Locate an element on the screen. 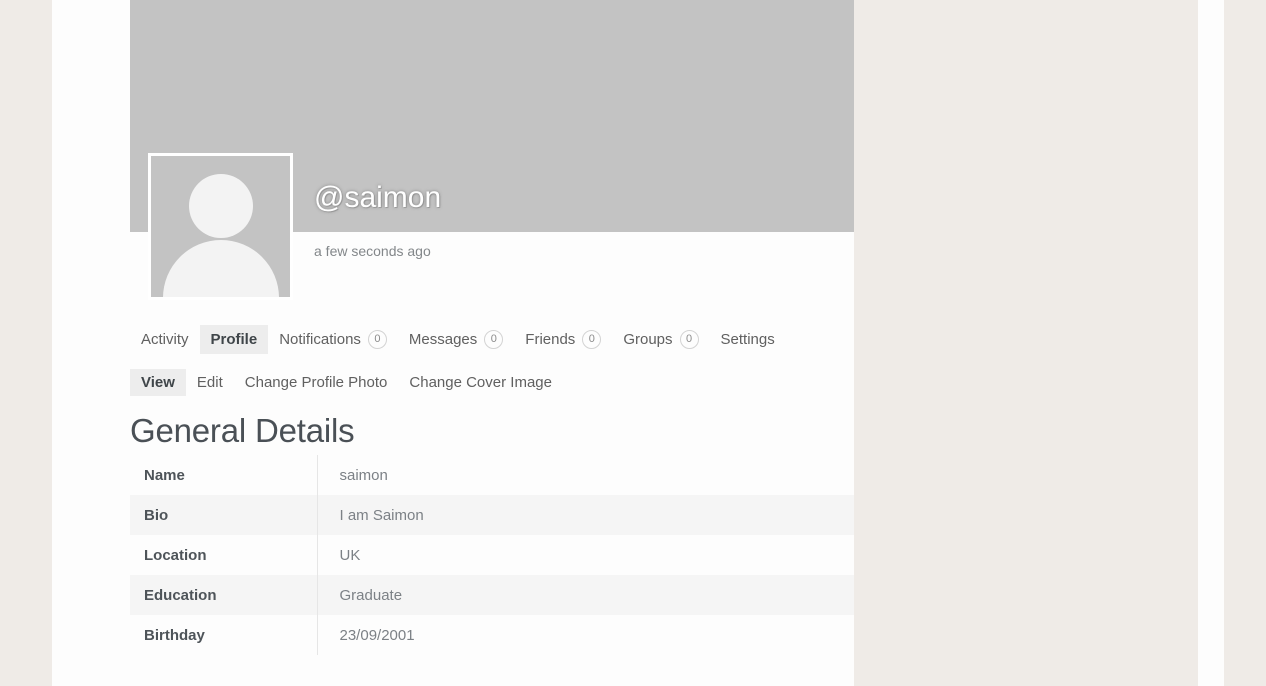 The height and width of the screenshot is (686, 1266). nav-item-settings: Settings is located at coordinates (748, 339).